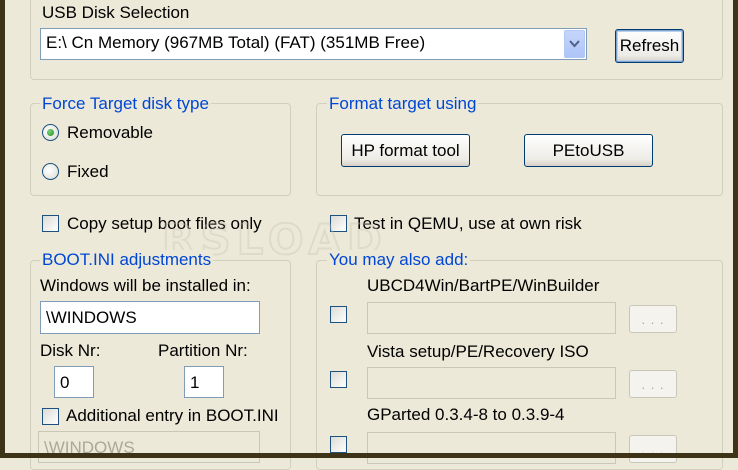  Describe the element at coordinates (491, 383) in the screenshot. I see `vista-setup-path-input` at that location.